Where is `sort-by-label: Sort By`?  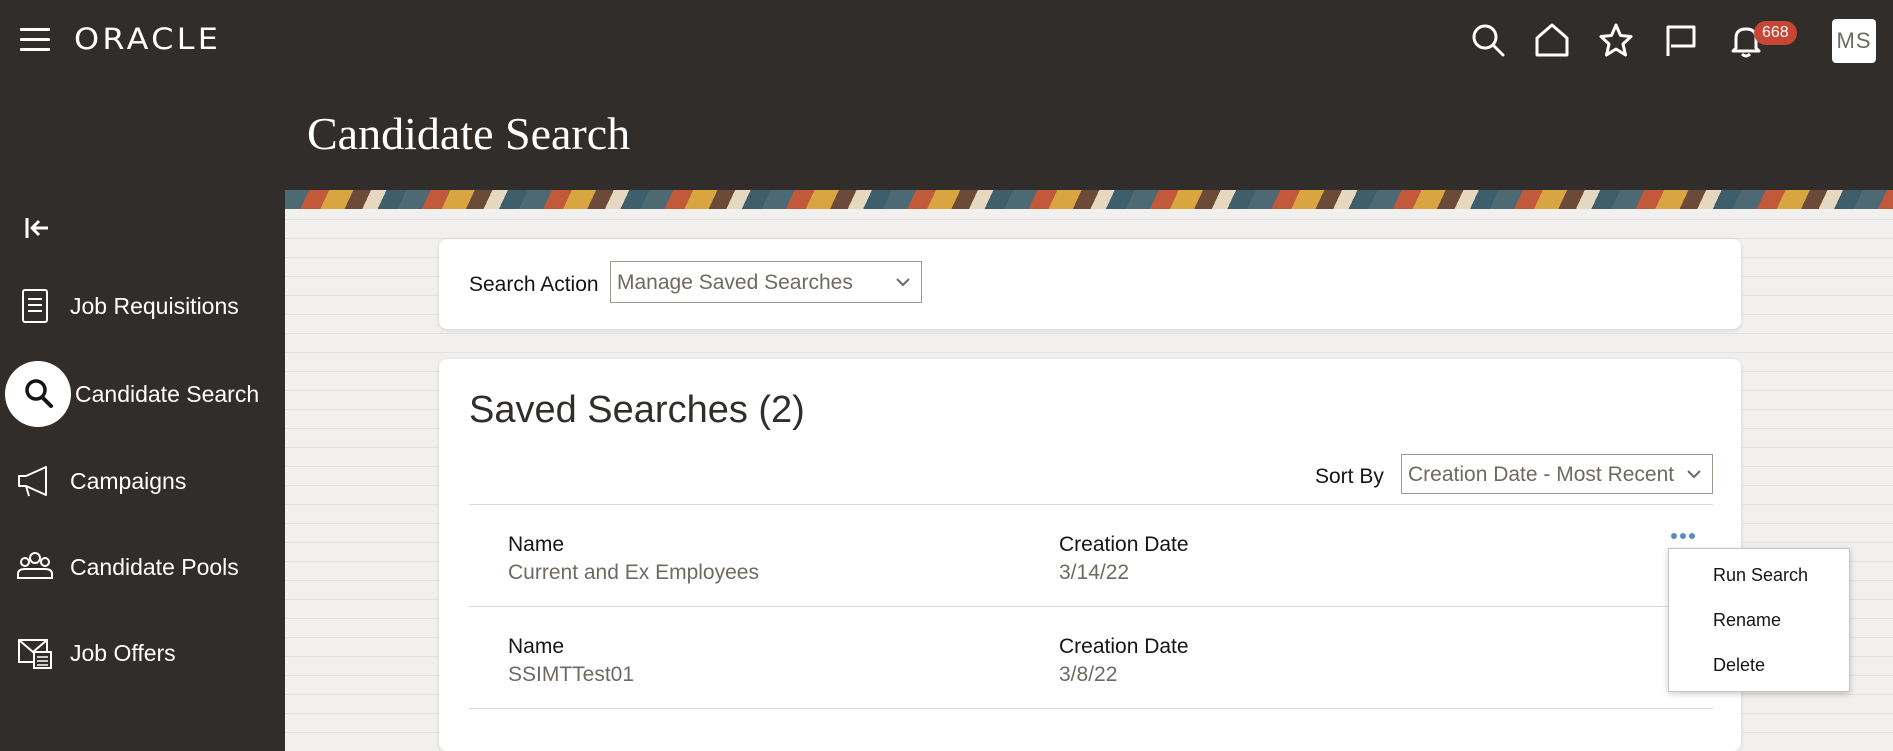 sort-by-label: Sort By is located at coordinates (1349, 476).